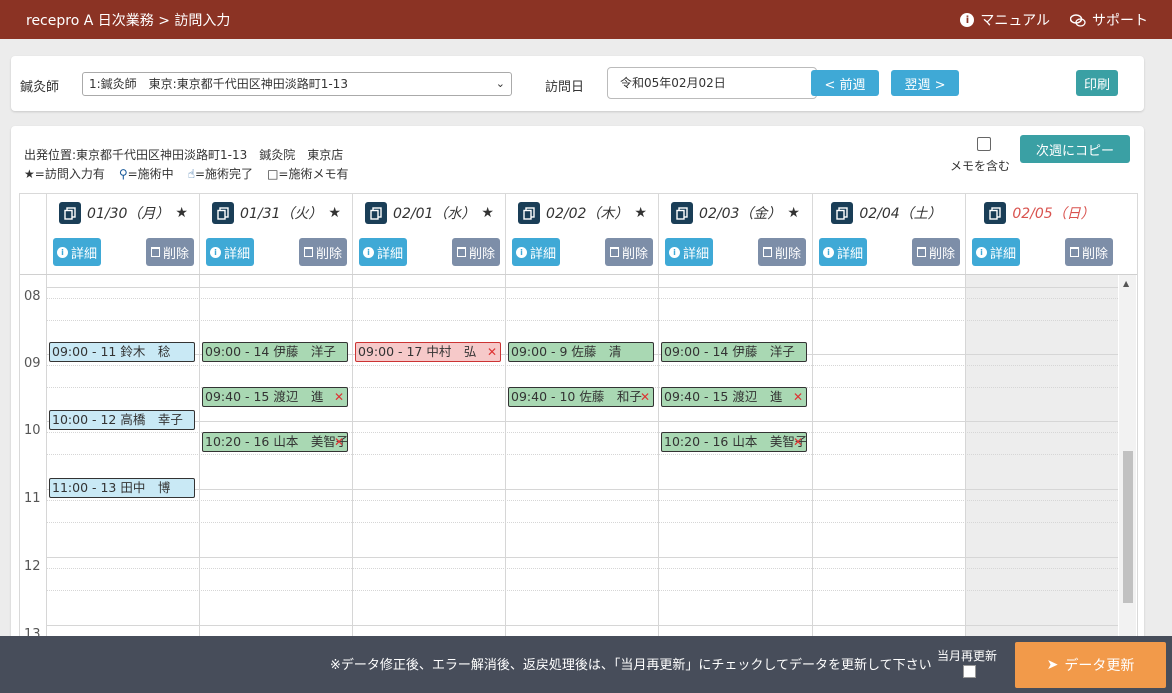 The image size is (1172, 693). I want to click on legend-done: ☝=施術完了, so click(220, 174).